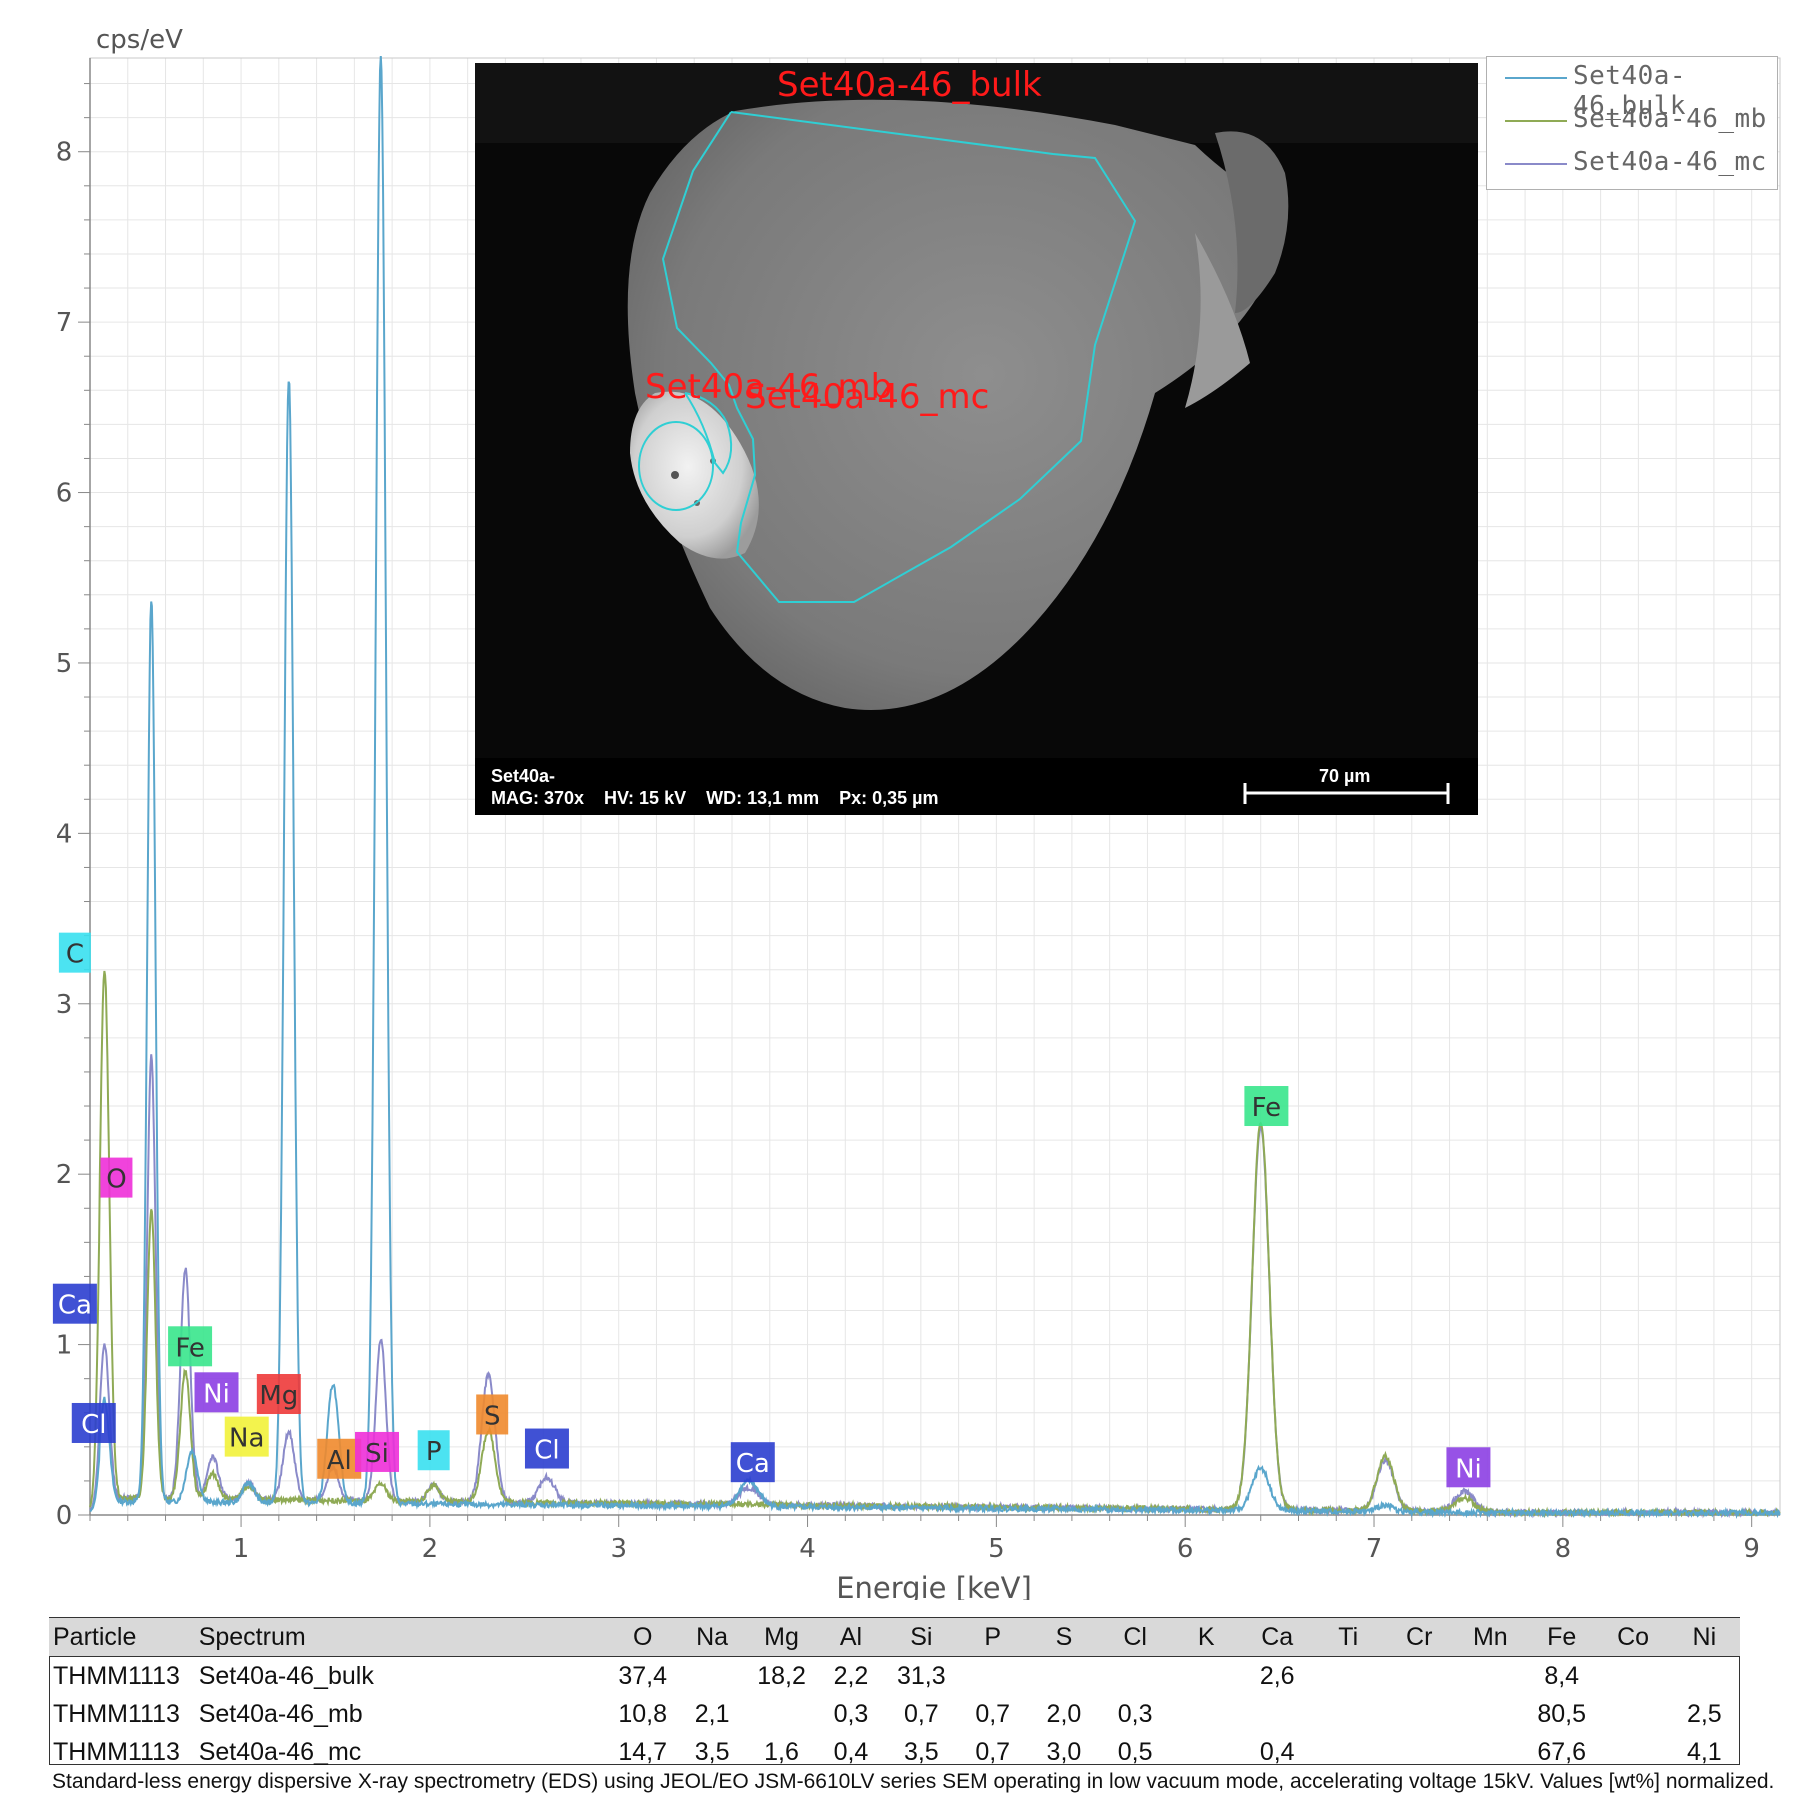 Image resolution: width=1802 pixels, height=1798 pixels. I want to click on x-axis-label: Energie [keV], so click(934, 1585).